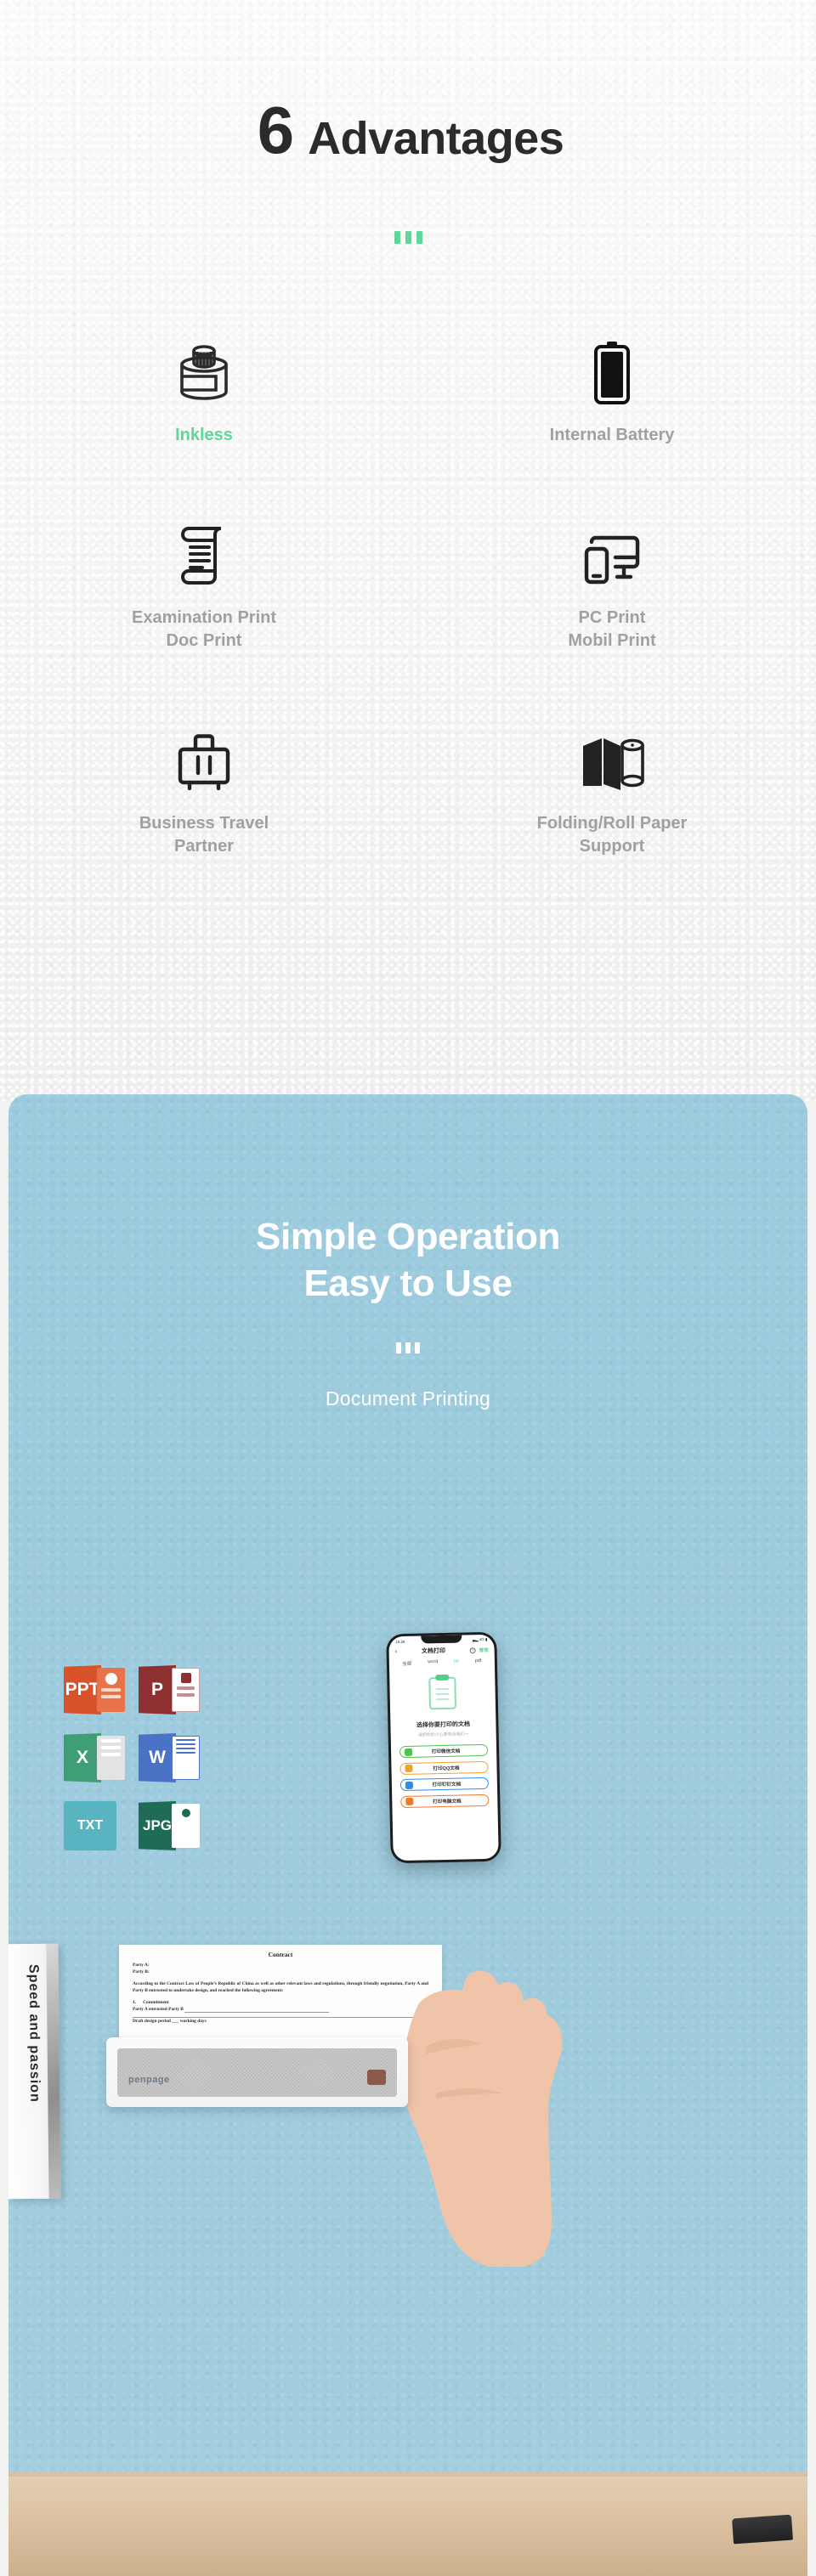 The width and height of the screenshot is (816, 2576). Describe the element at coordinates (482, 2118) in the screenshot. I see `hand-illustration` at that location.